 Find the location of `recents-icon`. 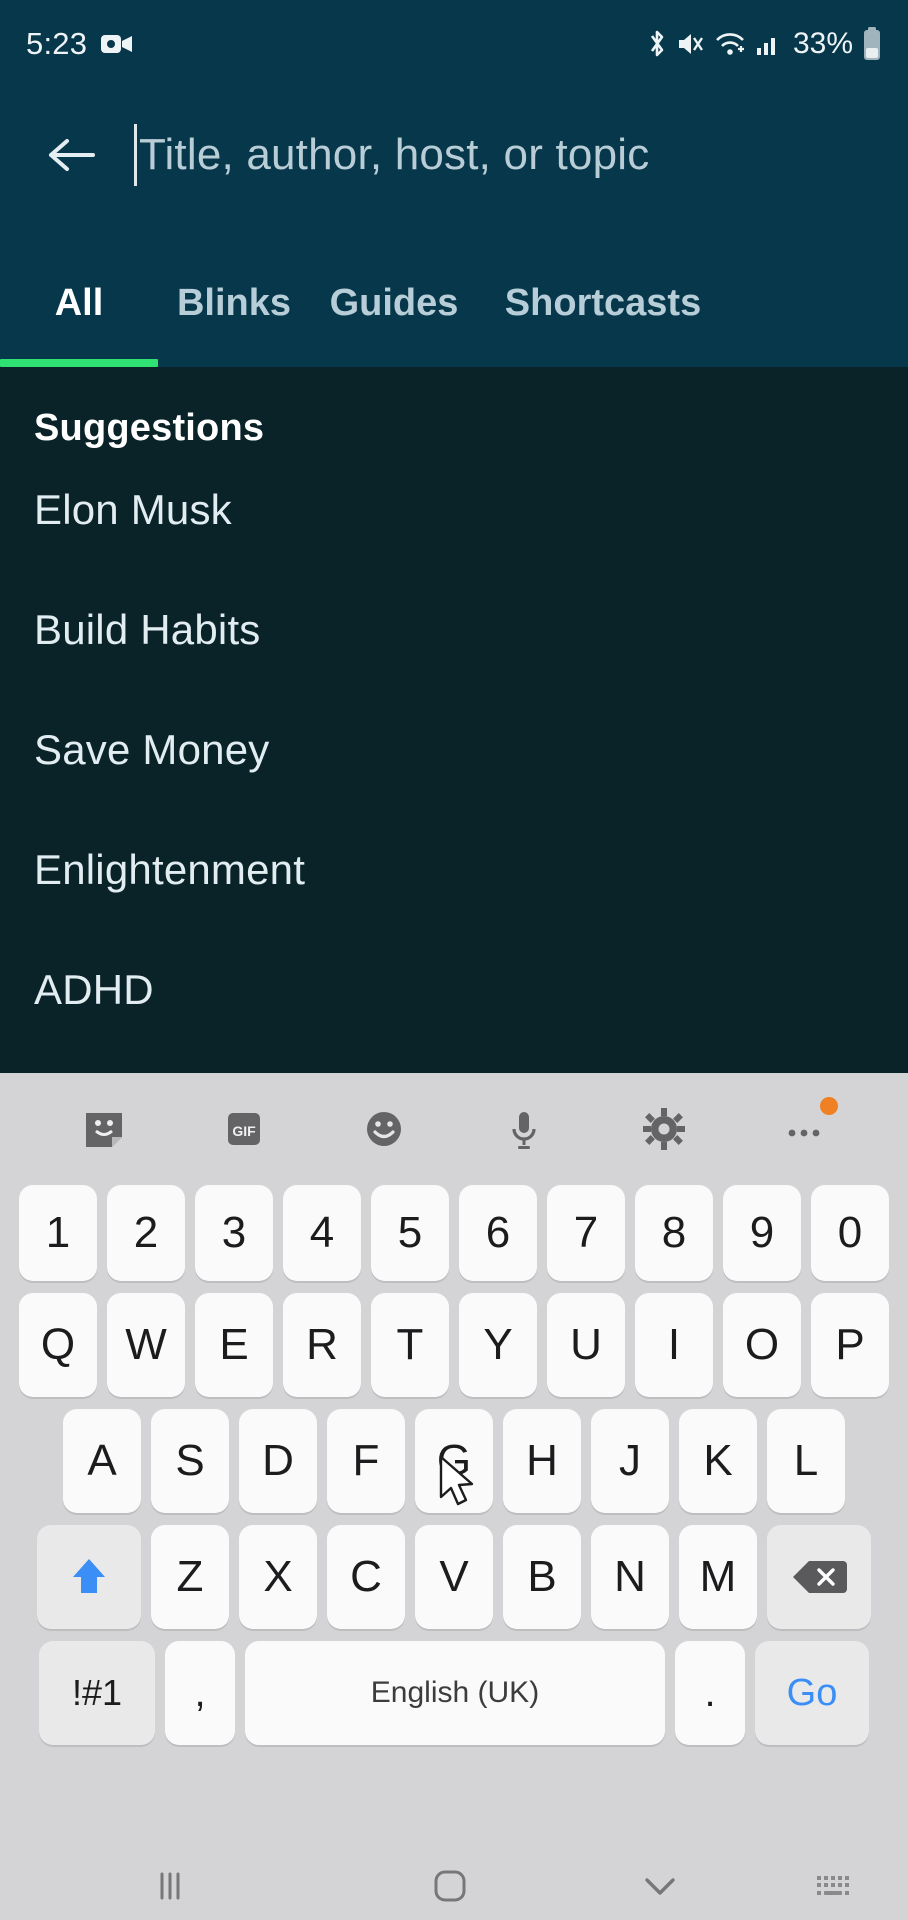

recents-icon is located at coordinates (170, 1886).